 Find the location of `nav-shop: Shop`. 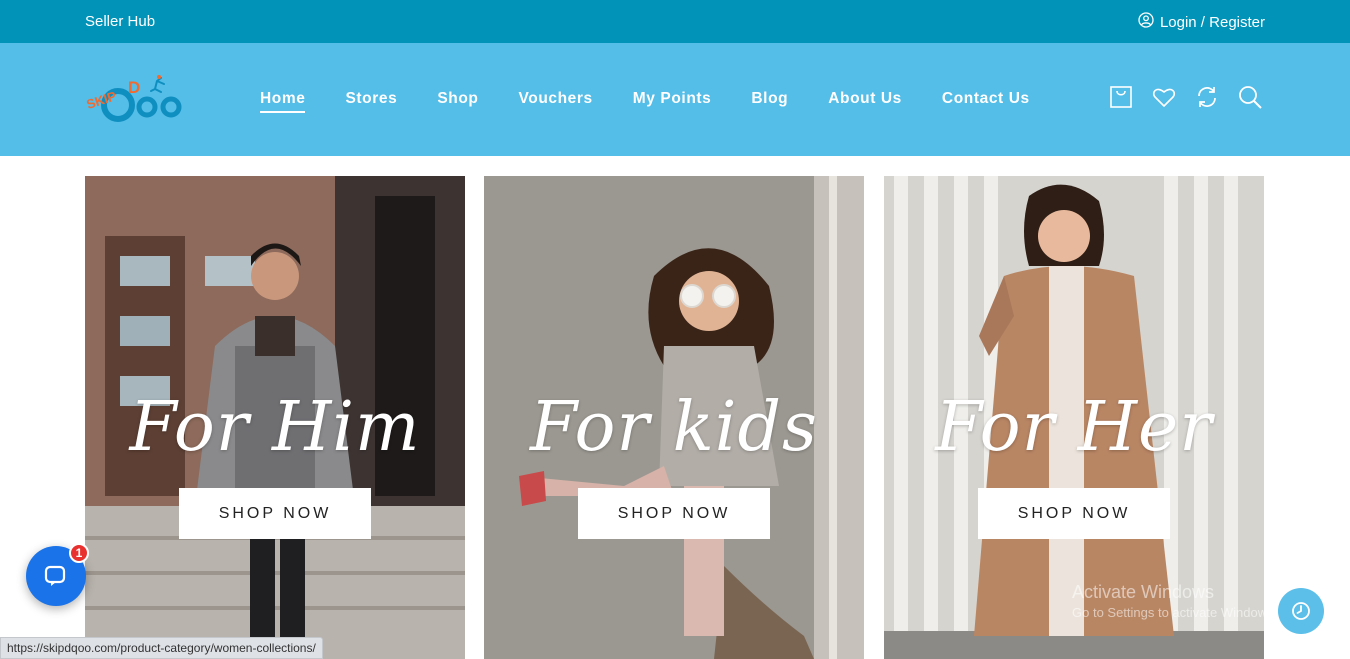

nav-shop: Shop is located at coordinates (457, 101).